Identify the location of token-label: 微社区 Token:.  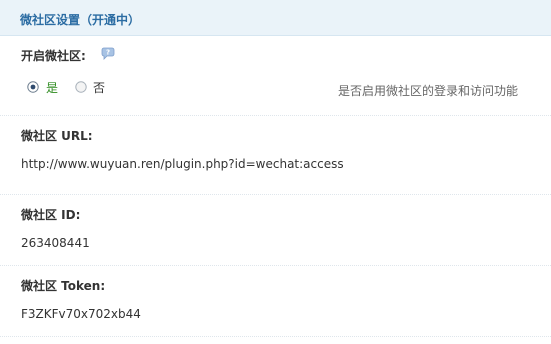
(63, 286).